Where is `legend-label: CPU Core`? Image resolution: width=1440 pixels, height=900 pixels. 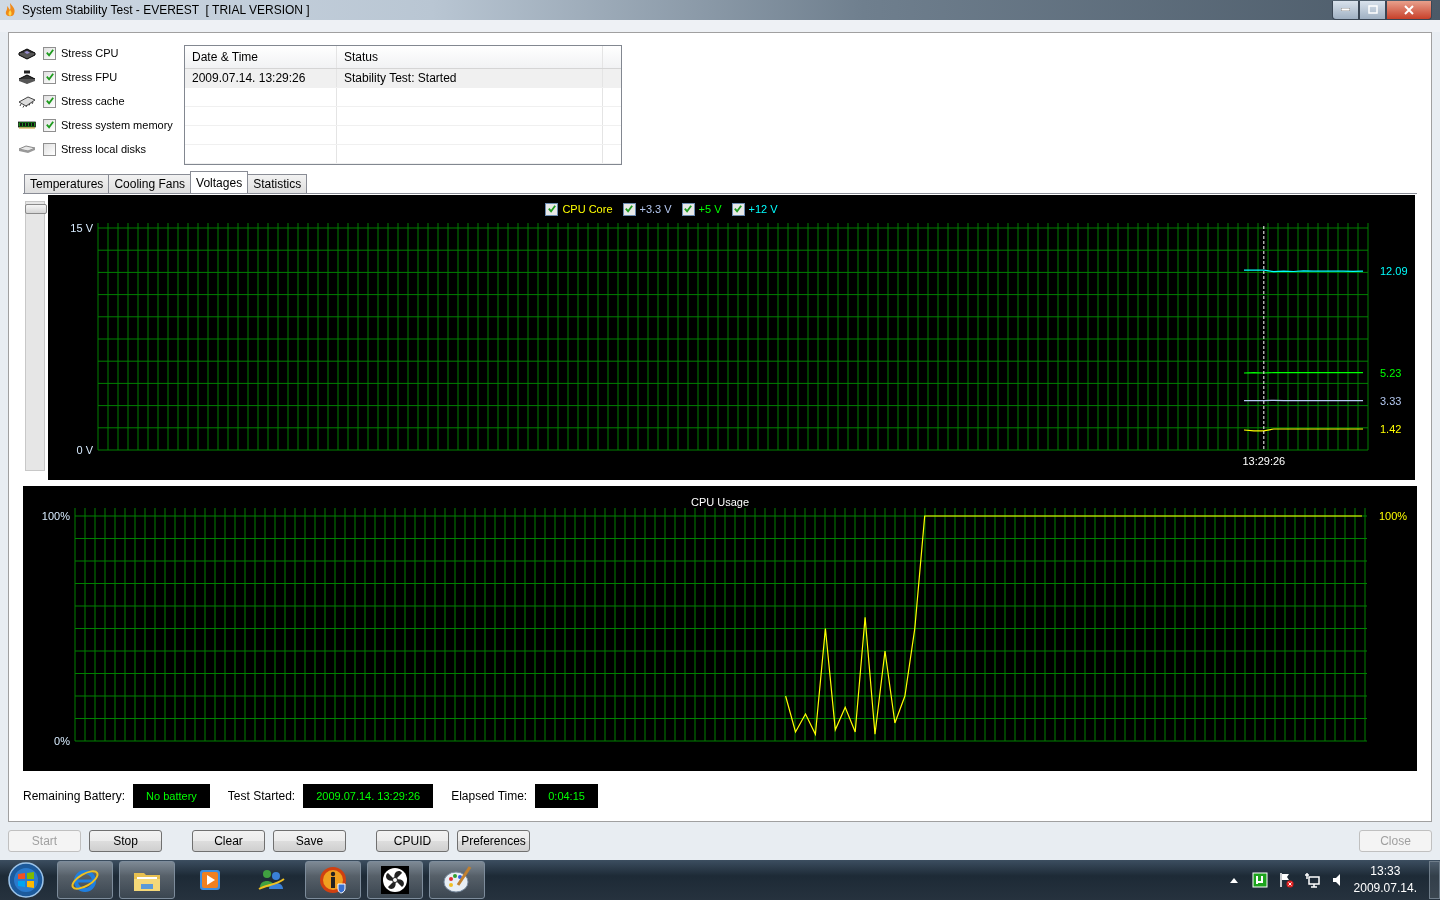 legend-label: CPU Core is located at coordinates (587, 209).